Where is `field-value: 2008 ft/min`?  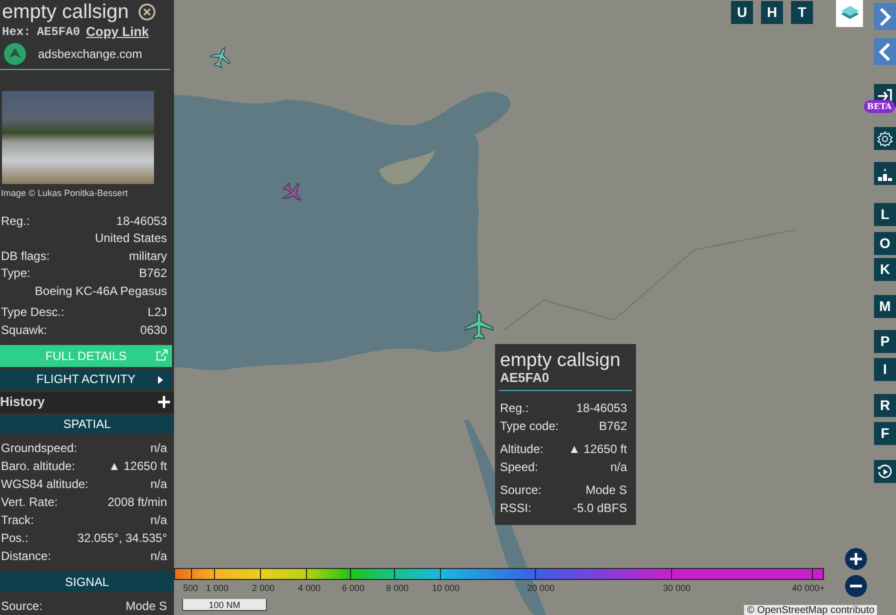
field-value: 2008 ft/min is located at coordinates (137, 503).